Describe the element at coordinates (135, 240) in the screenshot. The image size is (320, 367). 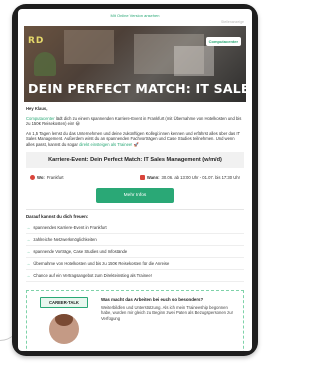
I see `benefit-item: → zahlreiche Netzwerkmöglichkeiten` at that location.